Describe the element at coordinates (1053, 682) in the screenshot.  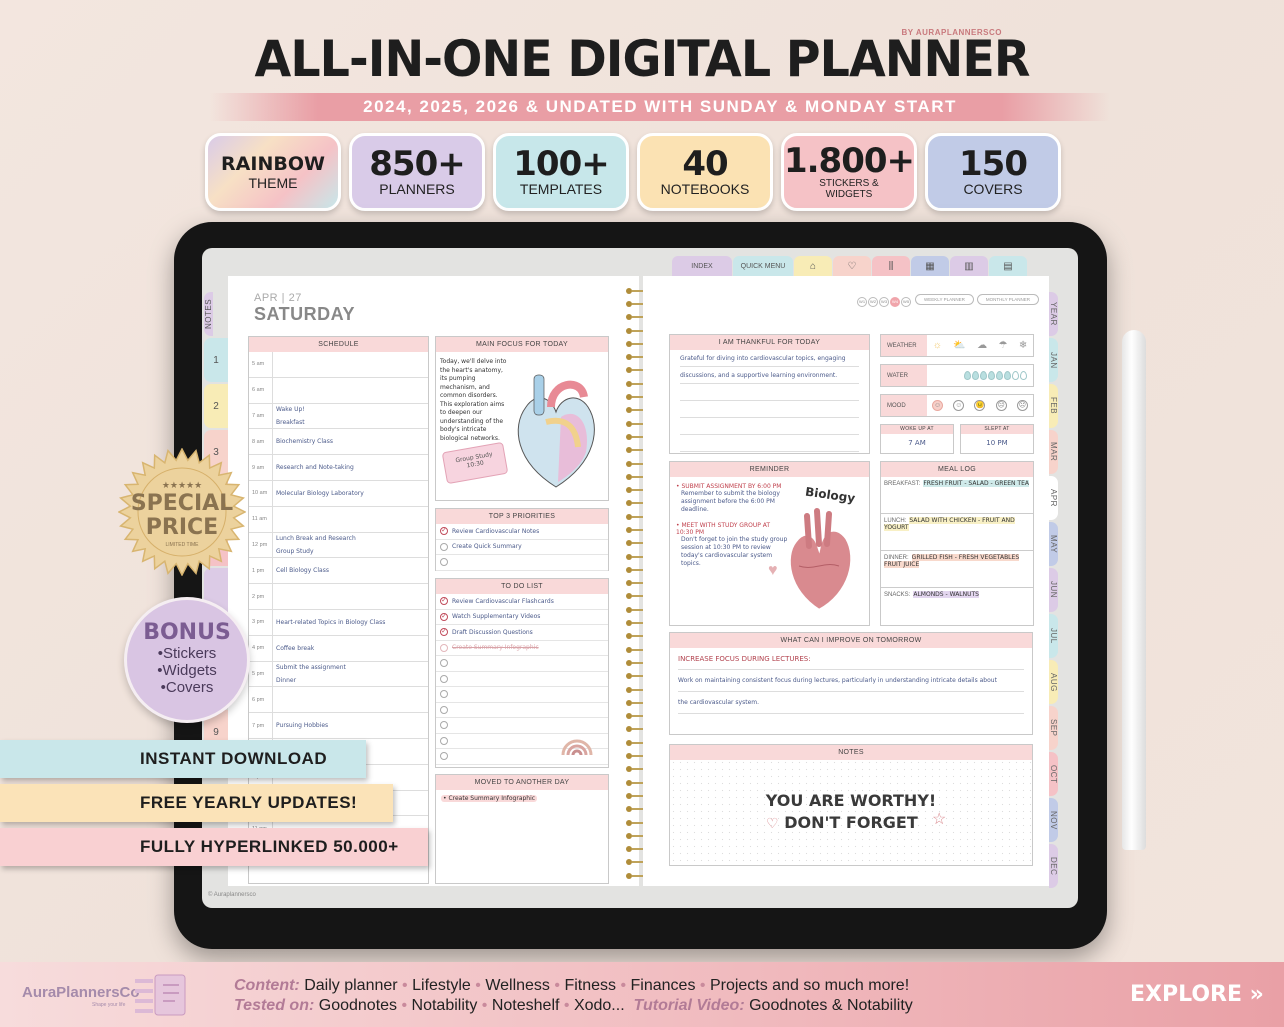
I see `month-tab-aug: AUG` at that location.